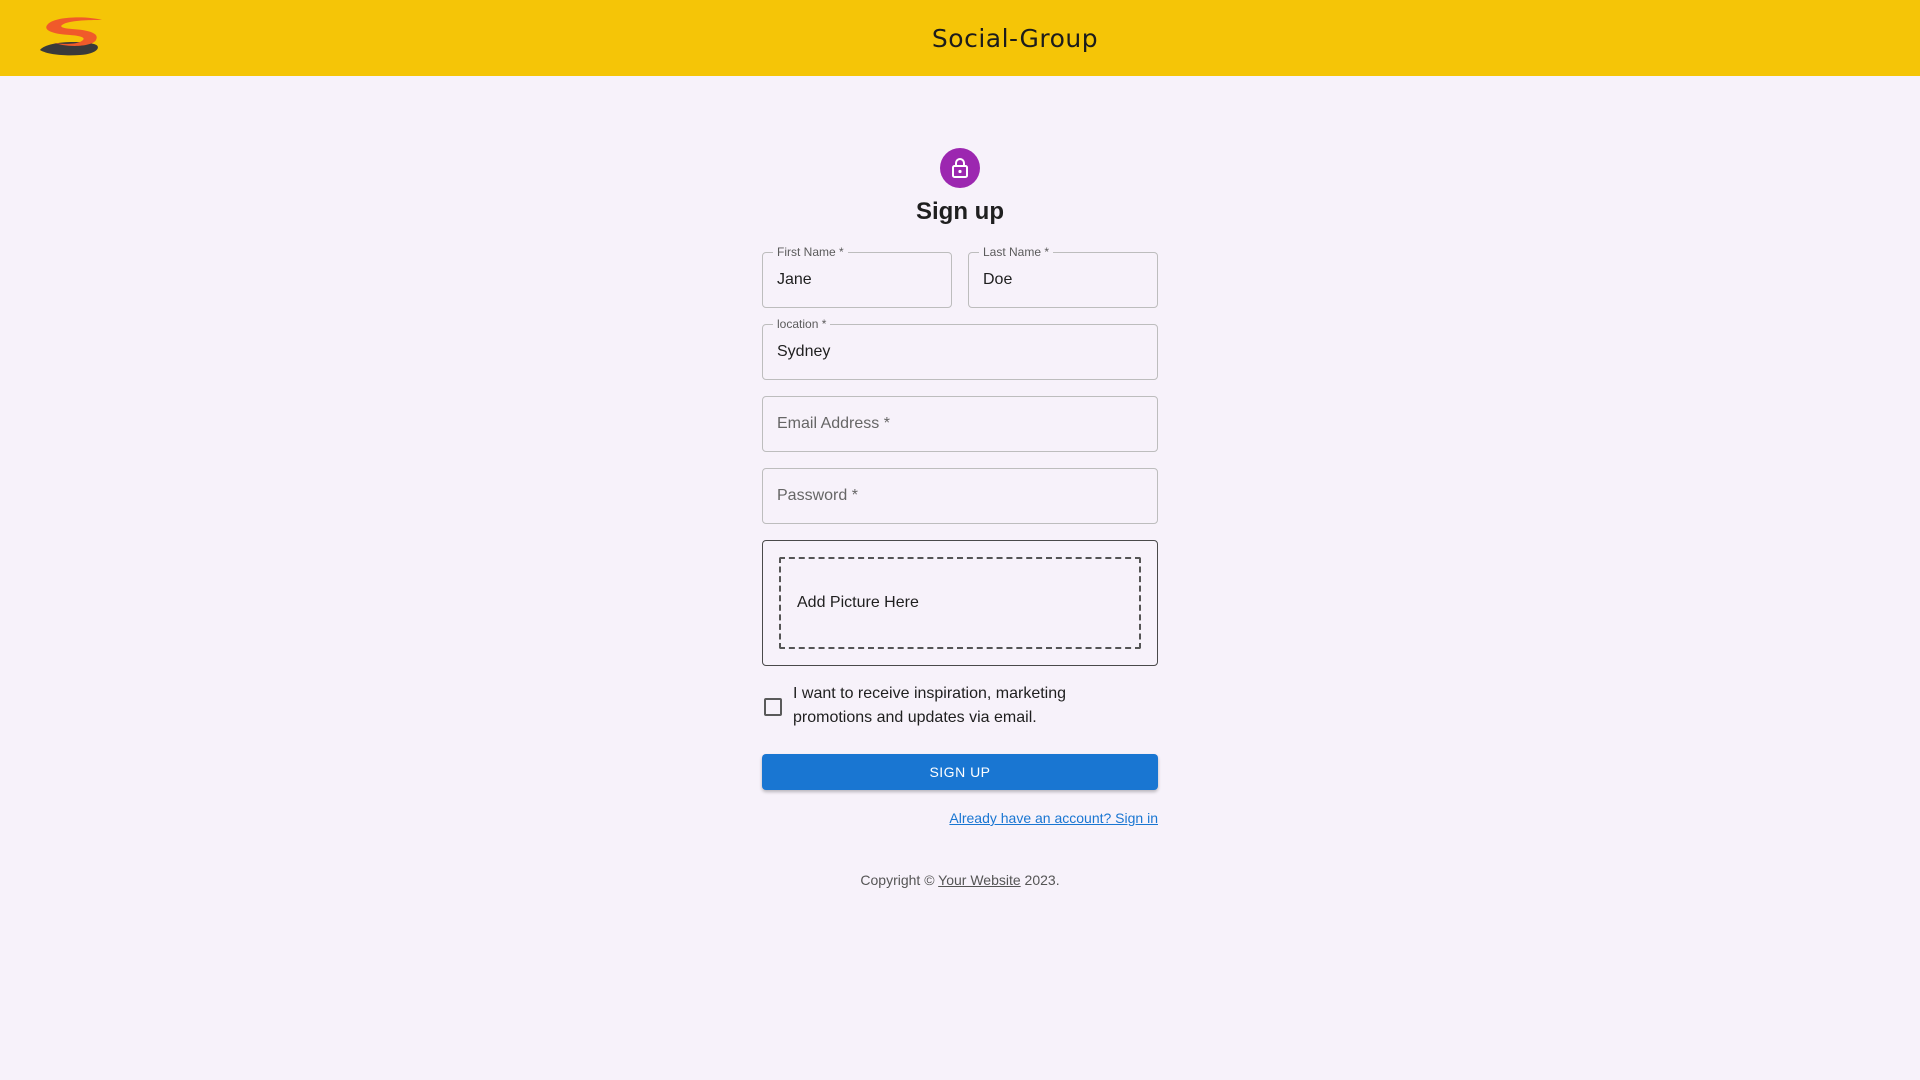 This screenshot has width=1920, height=1080. Describe the element at coordinates (979, 880) in the screenshot. I see `website-link: Your Website` at that location.